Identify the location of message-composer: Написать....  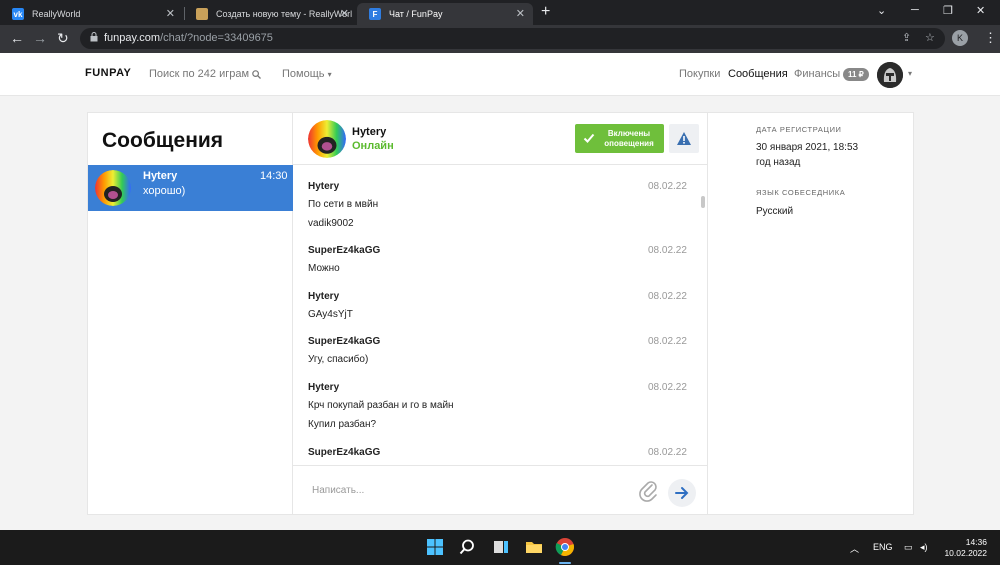
(500, 489).